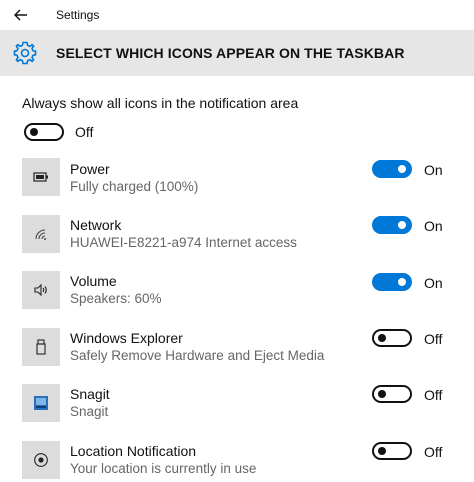  Describe the element at coordinates (84, 132) in the screenshot. I see `always-show-state: Off` at that location.